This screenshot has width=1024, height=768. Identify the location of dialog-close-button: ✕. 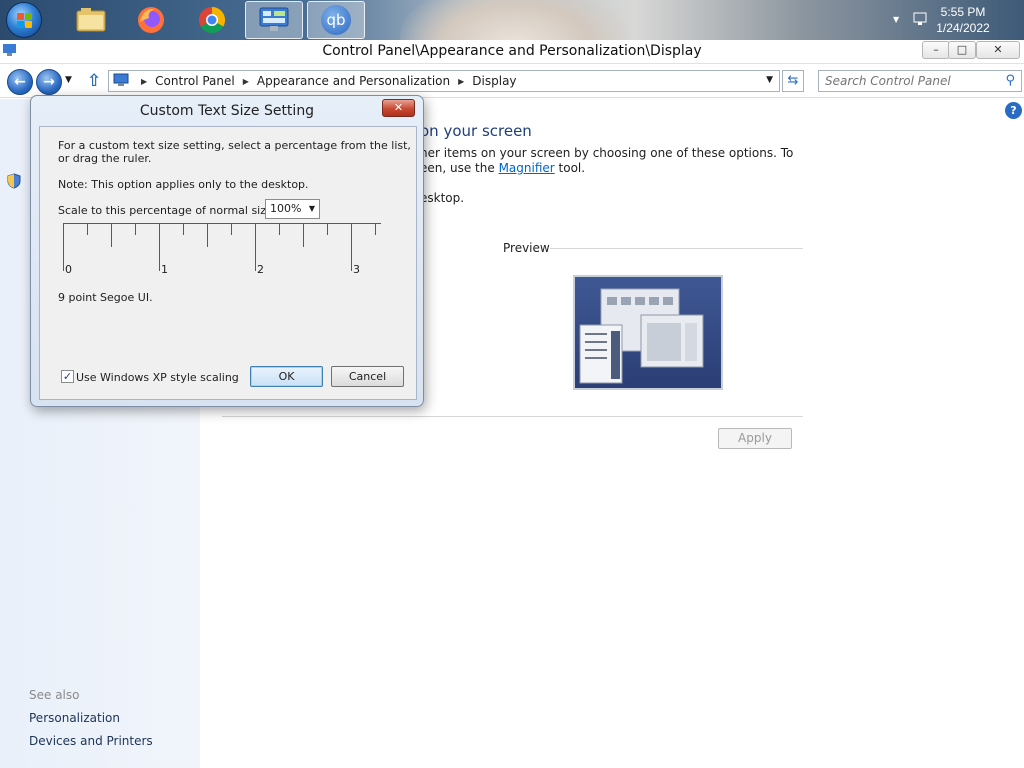
(398, 108).